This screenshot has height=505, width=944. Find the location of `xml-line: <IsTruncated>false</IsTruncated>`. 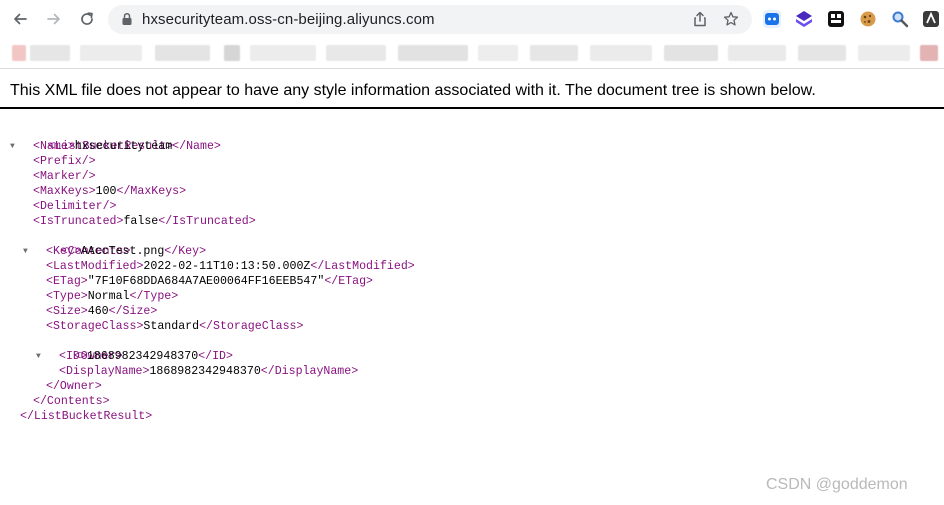

xml-line: <IsTruncated>false</IsTruncated> is located at coordinates (207, 221).